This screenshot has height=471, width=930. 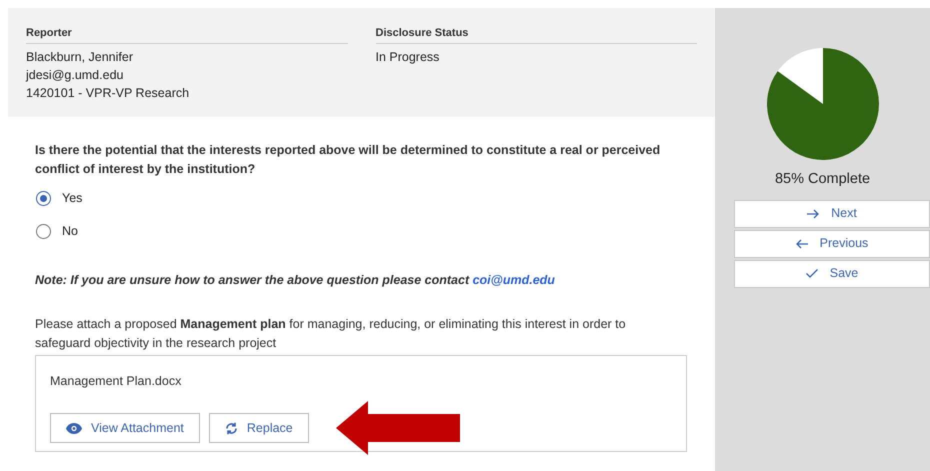 What do you see at coordinates (75, 75) in the screenshot?
I see `field-value: jdesi@g.umd.edu` at bounding box center [75, 75].